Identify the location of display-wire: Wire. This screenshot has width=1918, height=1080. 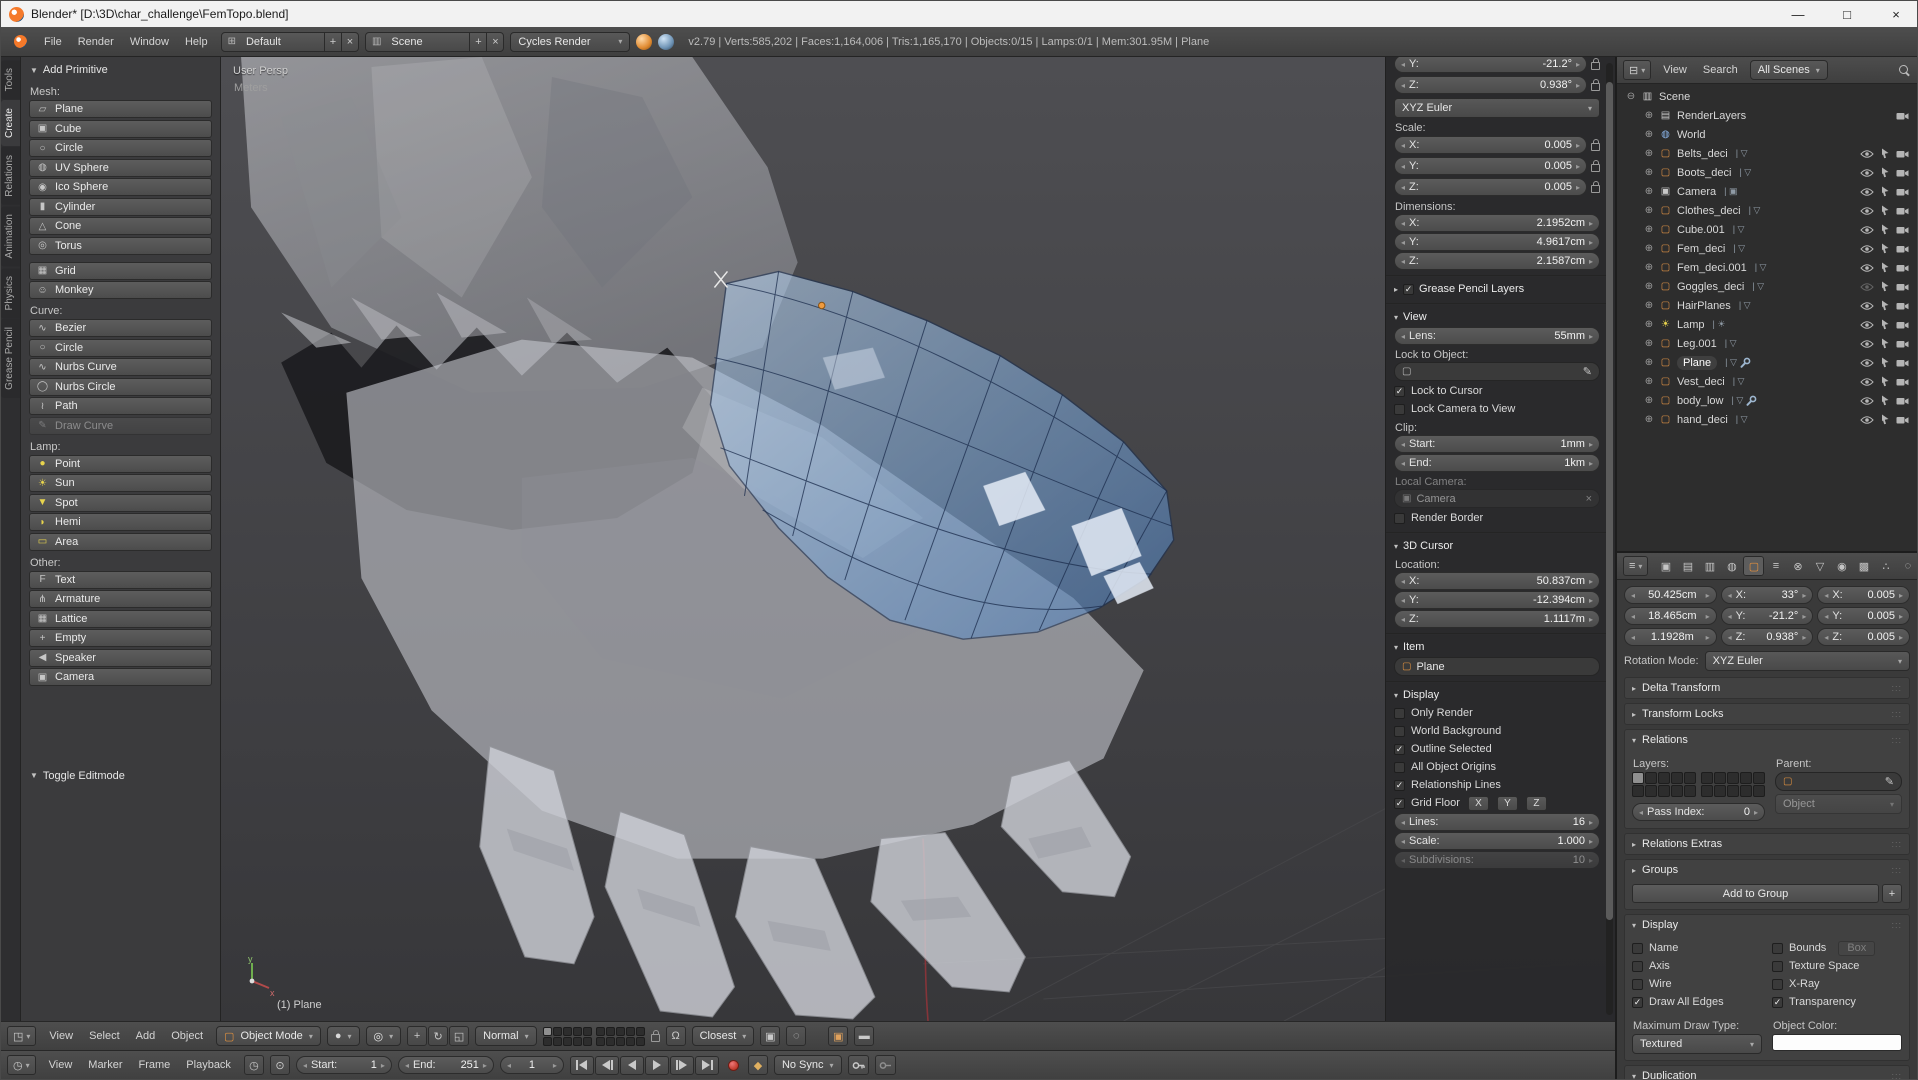
(1697, 984).